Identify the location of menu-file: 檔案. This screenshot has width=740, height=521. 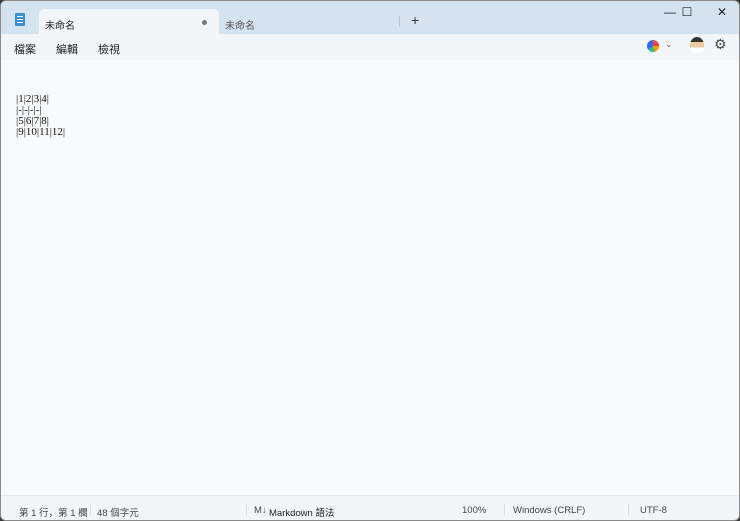
(25, 49).